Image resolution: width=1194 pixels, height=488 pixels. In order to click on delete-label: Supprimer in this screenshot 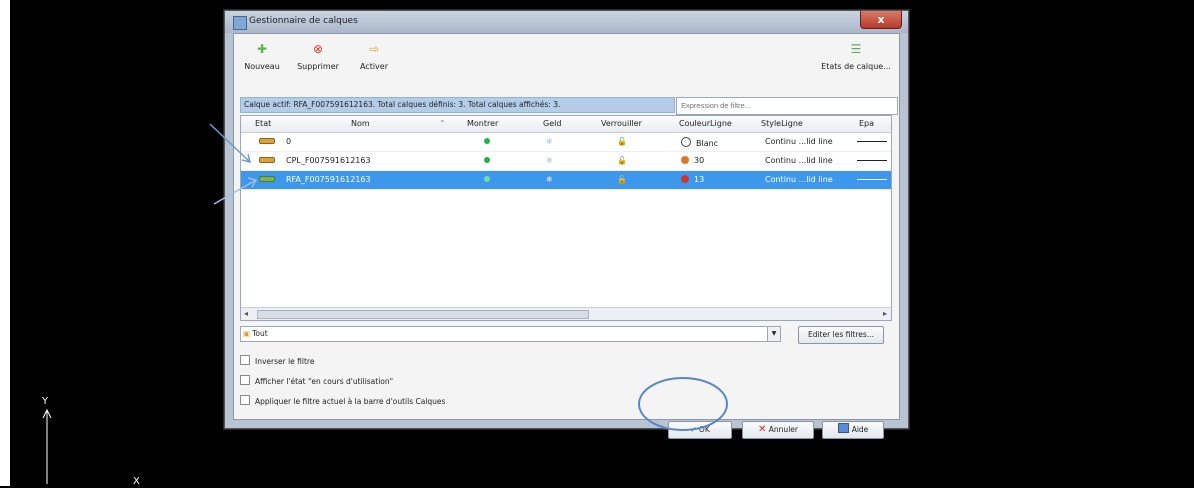, I will do `click(318, 66)`.